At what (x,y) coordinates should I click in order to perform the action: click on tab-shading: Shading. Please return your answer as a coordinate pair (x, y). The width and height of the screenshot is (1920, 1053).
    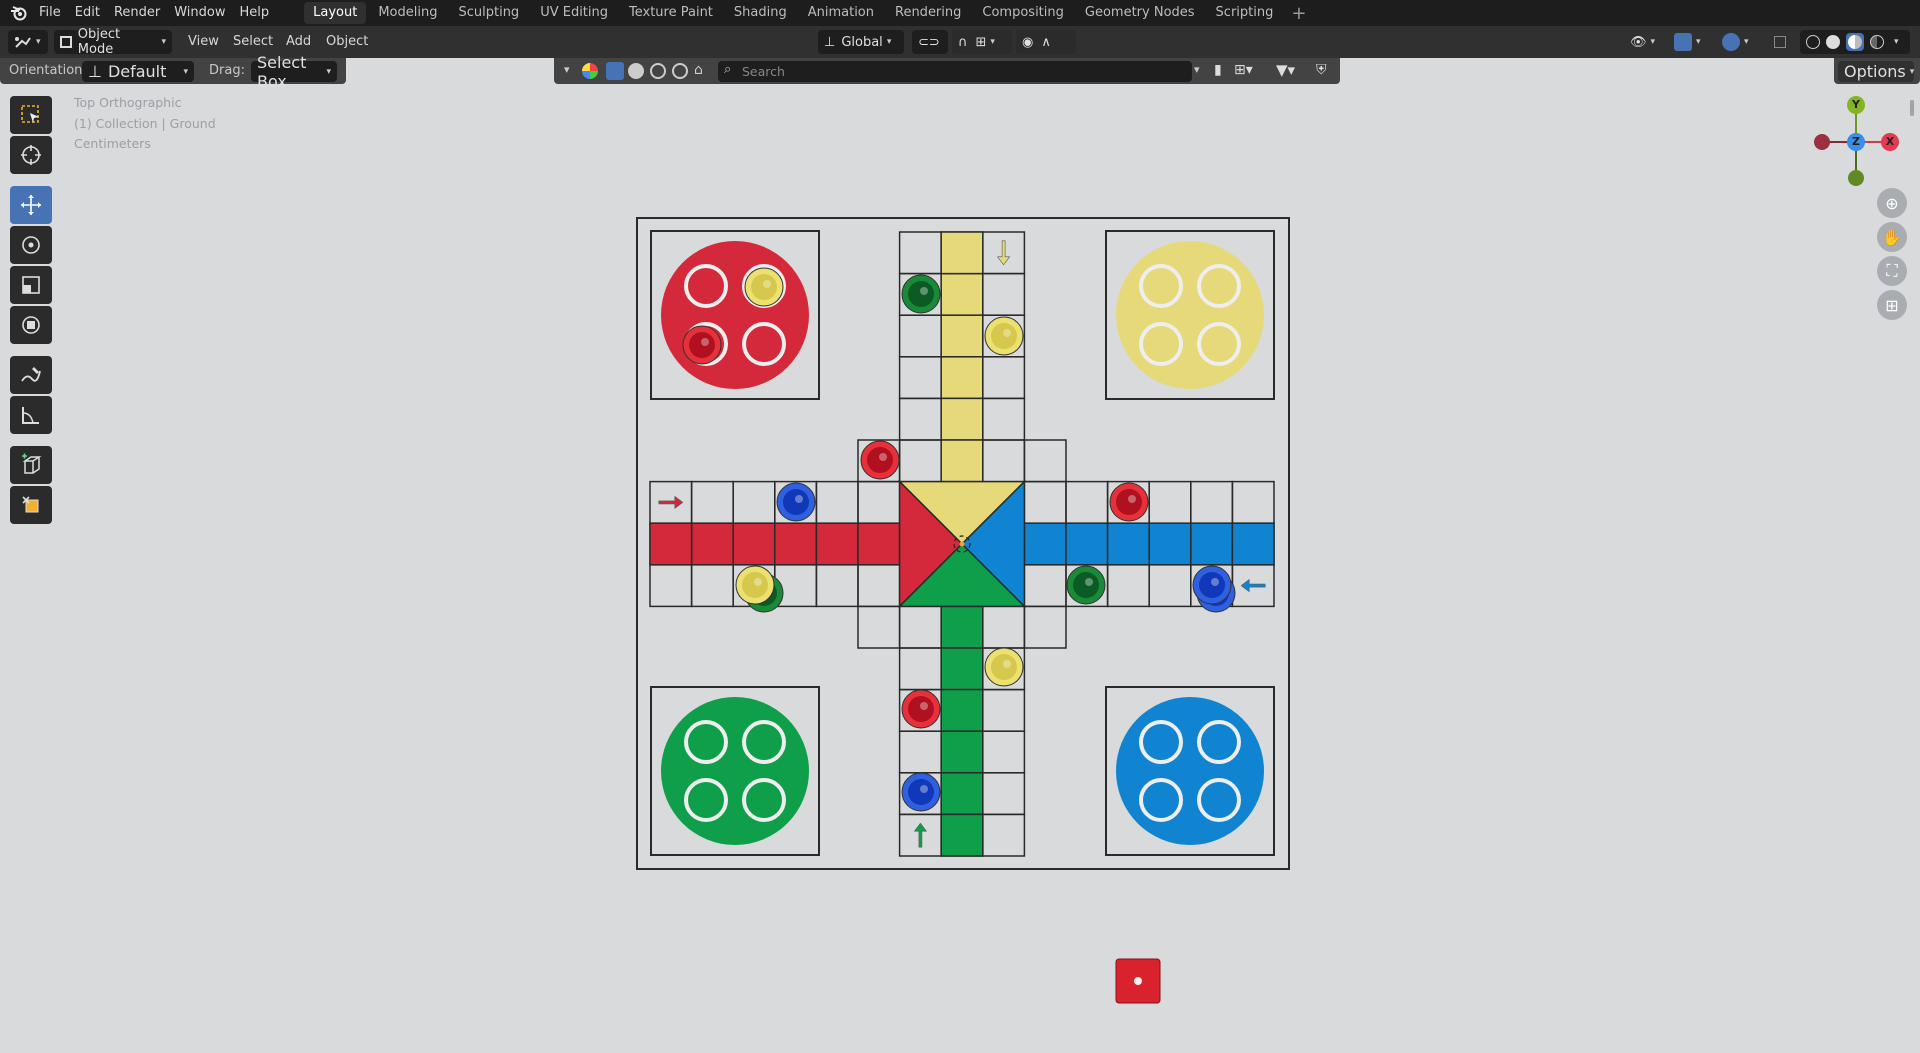
    Looking at the image, I should click on (760, 13).